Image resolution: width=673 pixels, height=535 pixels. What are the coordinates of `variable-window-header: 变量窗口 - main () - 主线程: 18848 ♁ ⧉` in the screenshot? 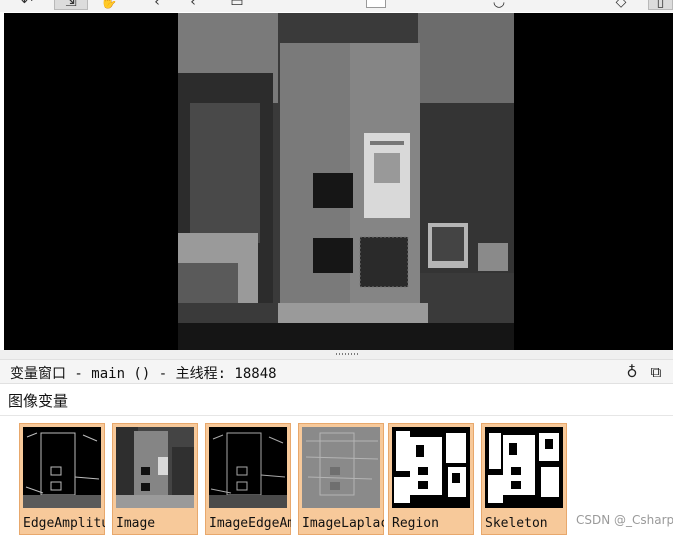 It's located at (336, 371).